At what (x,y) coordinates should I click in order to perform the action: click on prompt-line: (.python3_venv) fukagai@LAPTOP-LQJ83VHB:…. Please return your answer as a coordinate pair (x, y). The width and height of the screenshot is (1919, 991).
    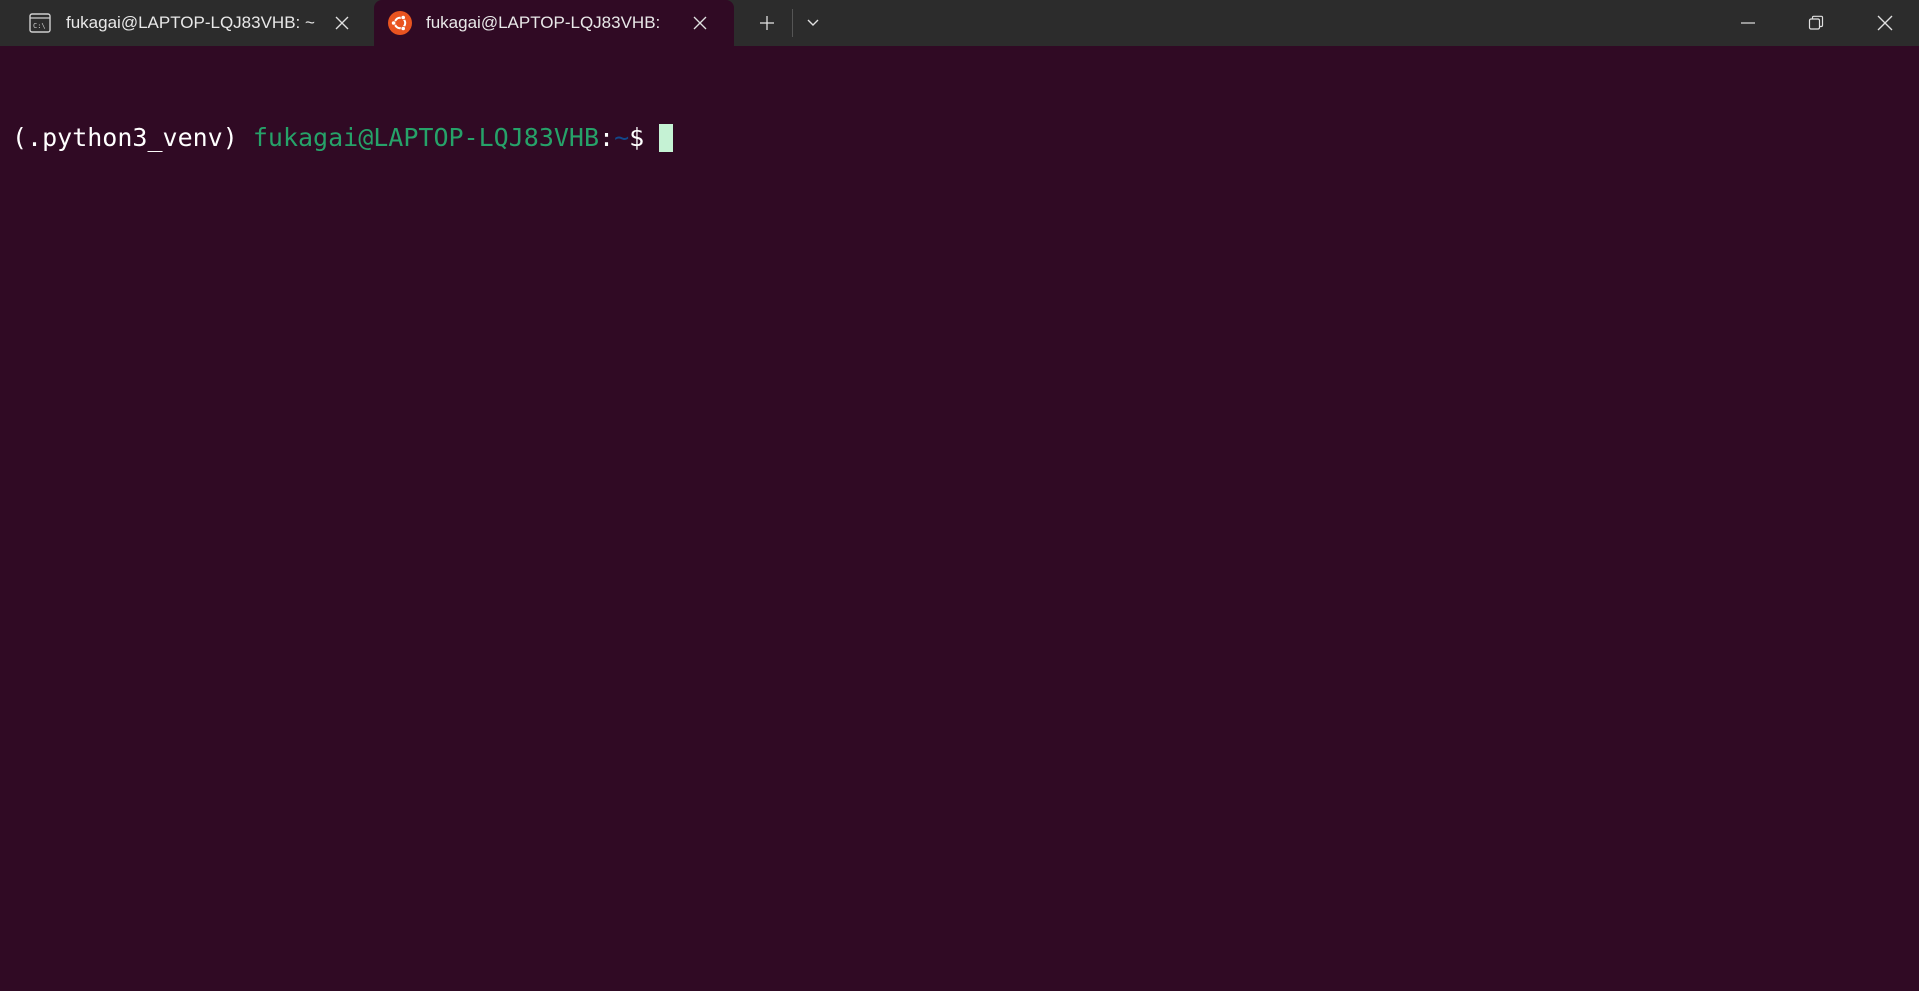
    Looking at the image, I should click on (959, 138).